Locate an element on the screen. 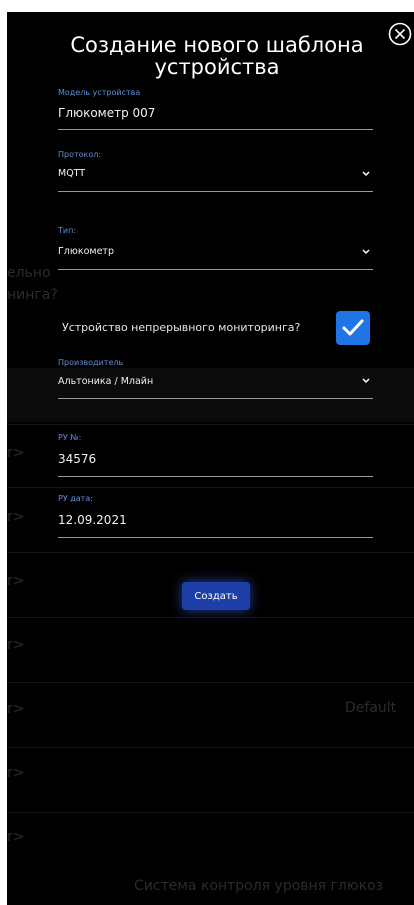 This screenshot has width=414, height=905. ru-date-label: РУ дата: is located at coordinates (75, 498).